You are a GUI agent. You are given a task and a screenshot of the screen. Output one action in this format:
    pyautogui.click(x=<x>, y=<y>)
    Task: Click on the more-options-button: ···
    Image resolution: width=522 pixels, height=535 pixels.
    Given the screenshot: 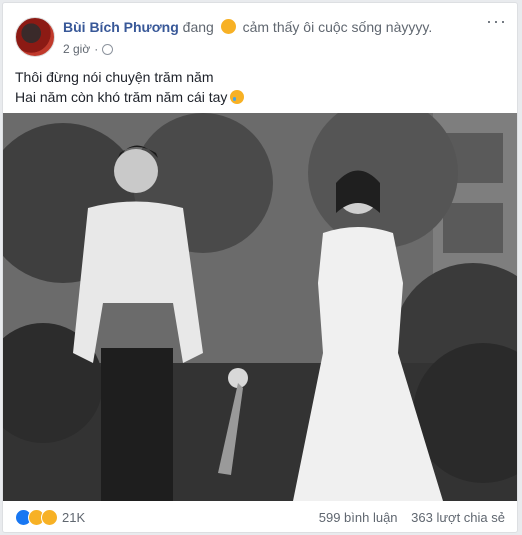 What is the action you would take?
    pyautogui.click(x=496, y=21)
    